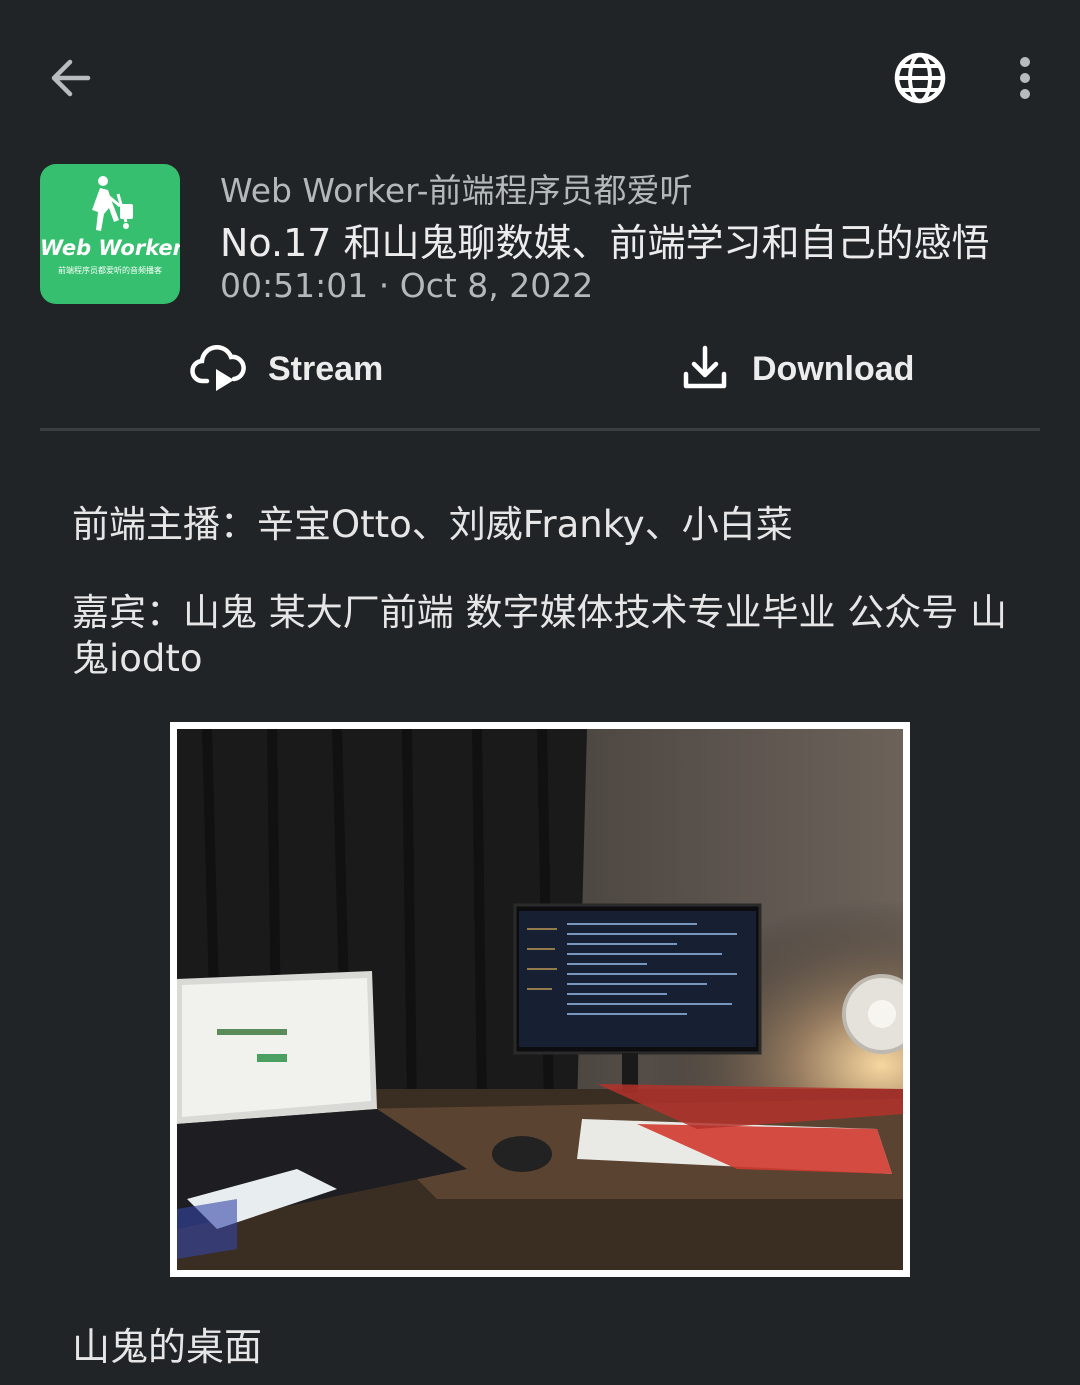 Image resolution: width=1080 pixels, height=1385 pixels. What do you see at coordinates (705, 369) in the screenshot?
I see `download-icon` at bounding box center [705, 369].